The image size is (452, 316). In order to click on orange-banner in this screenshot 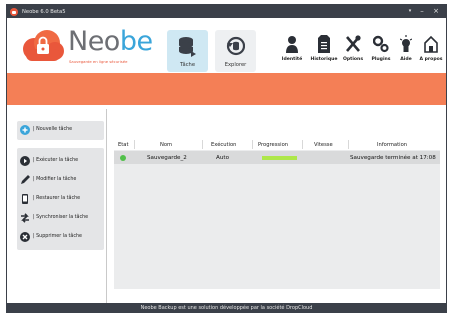, I will do `click(226, 89)`.